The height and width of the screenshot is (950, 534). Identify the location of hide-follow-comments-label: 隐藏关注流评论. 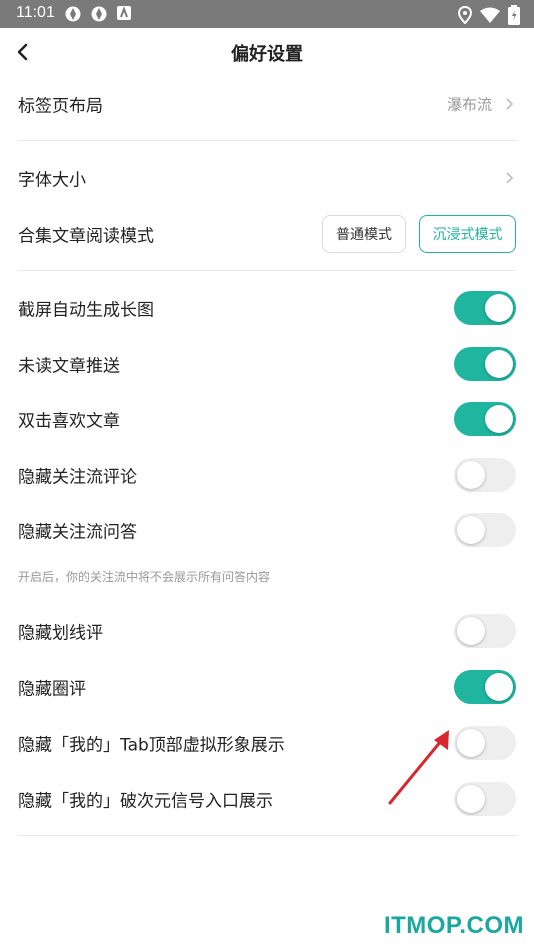
(77, 477).